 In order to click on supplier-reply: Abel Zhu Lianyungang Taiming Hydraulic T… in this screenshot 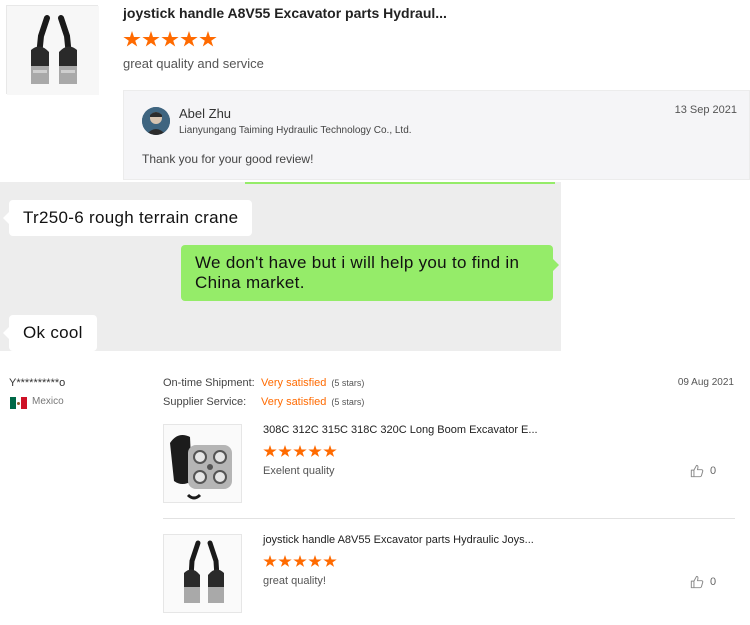, I will do `click(436, 135)`.